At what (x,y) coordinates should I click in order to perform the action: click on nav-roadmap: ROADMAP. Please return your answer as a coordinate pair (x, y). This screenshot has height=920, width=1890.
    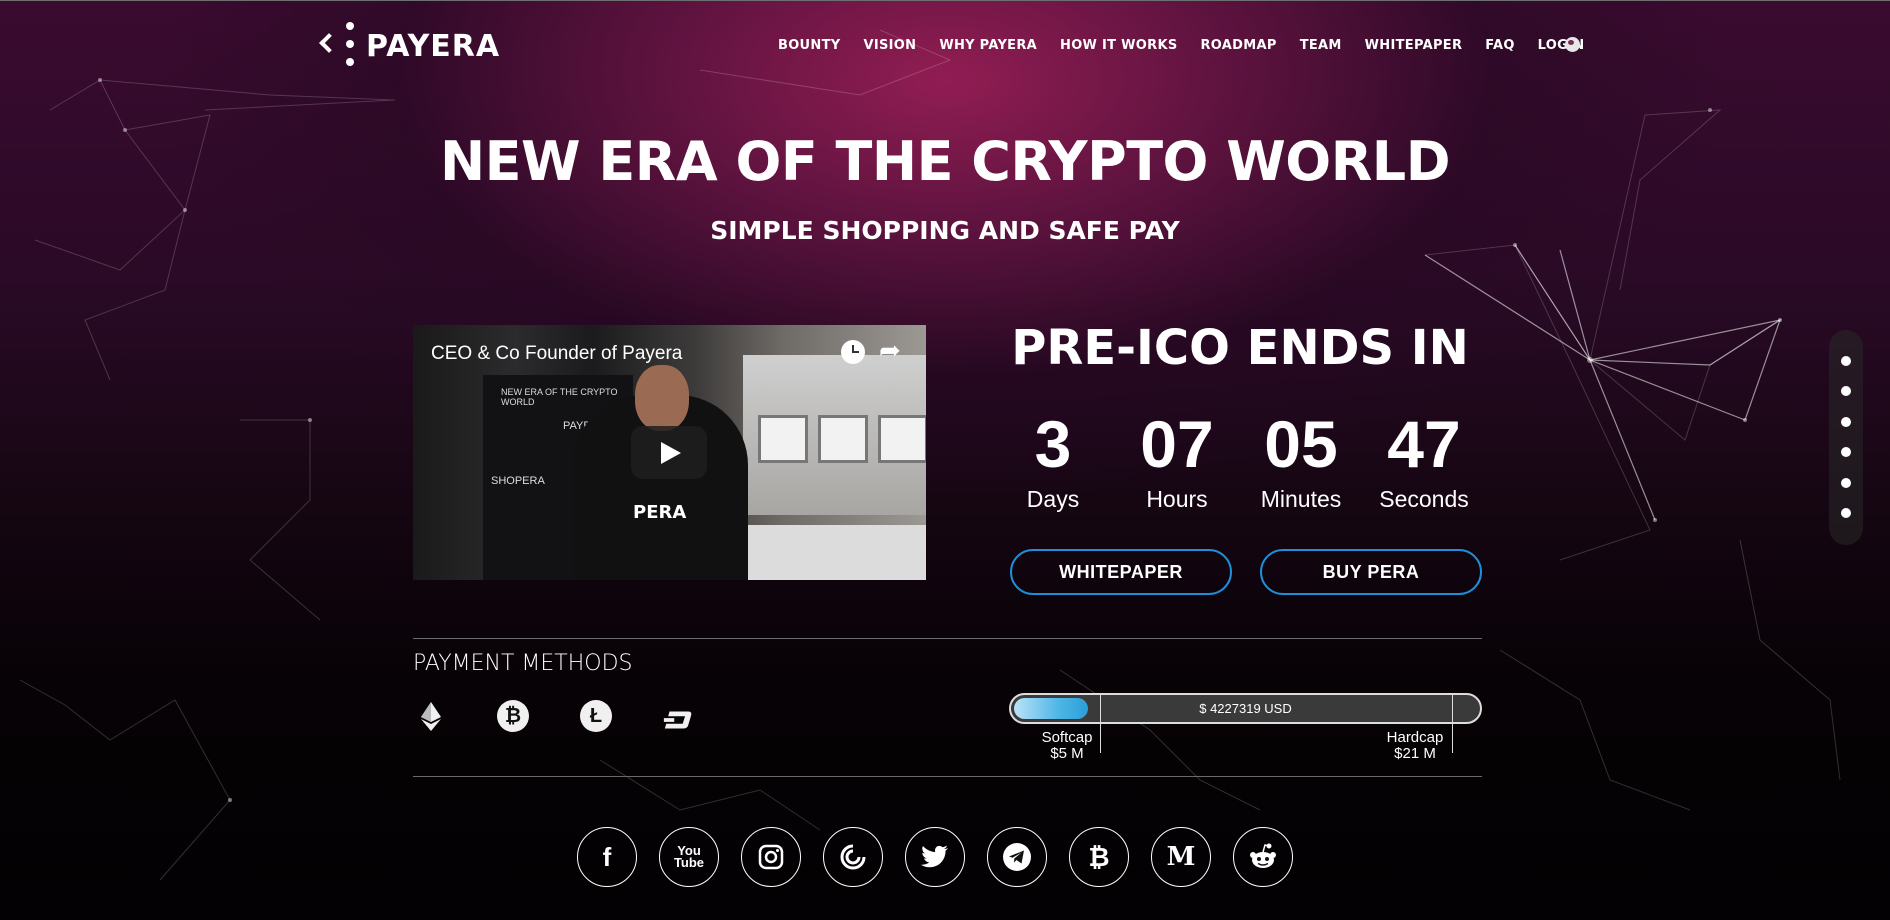
    Looking at the image, I should click on (1238, 45).